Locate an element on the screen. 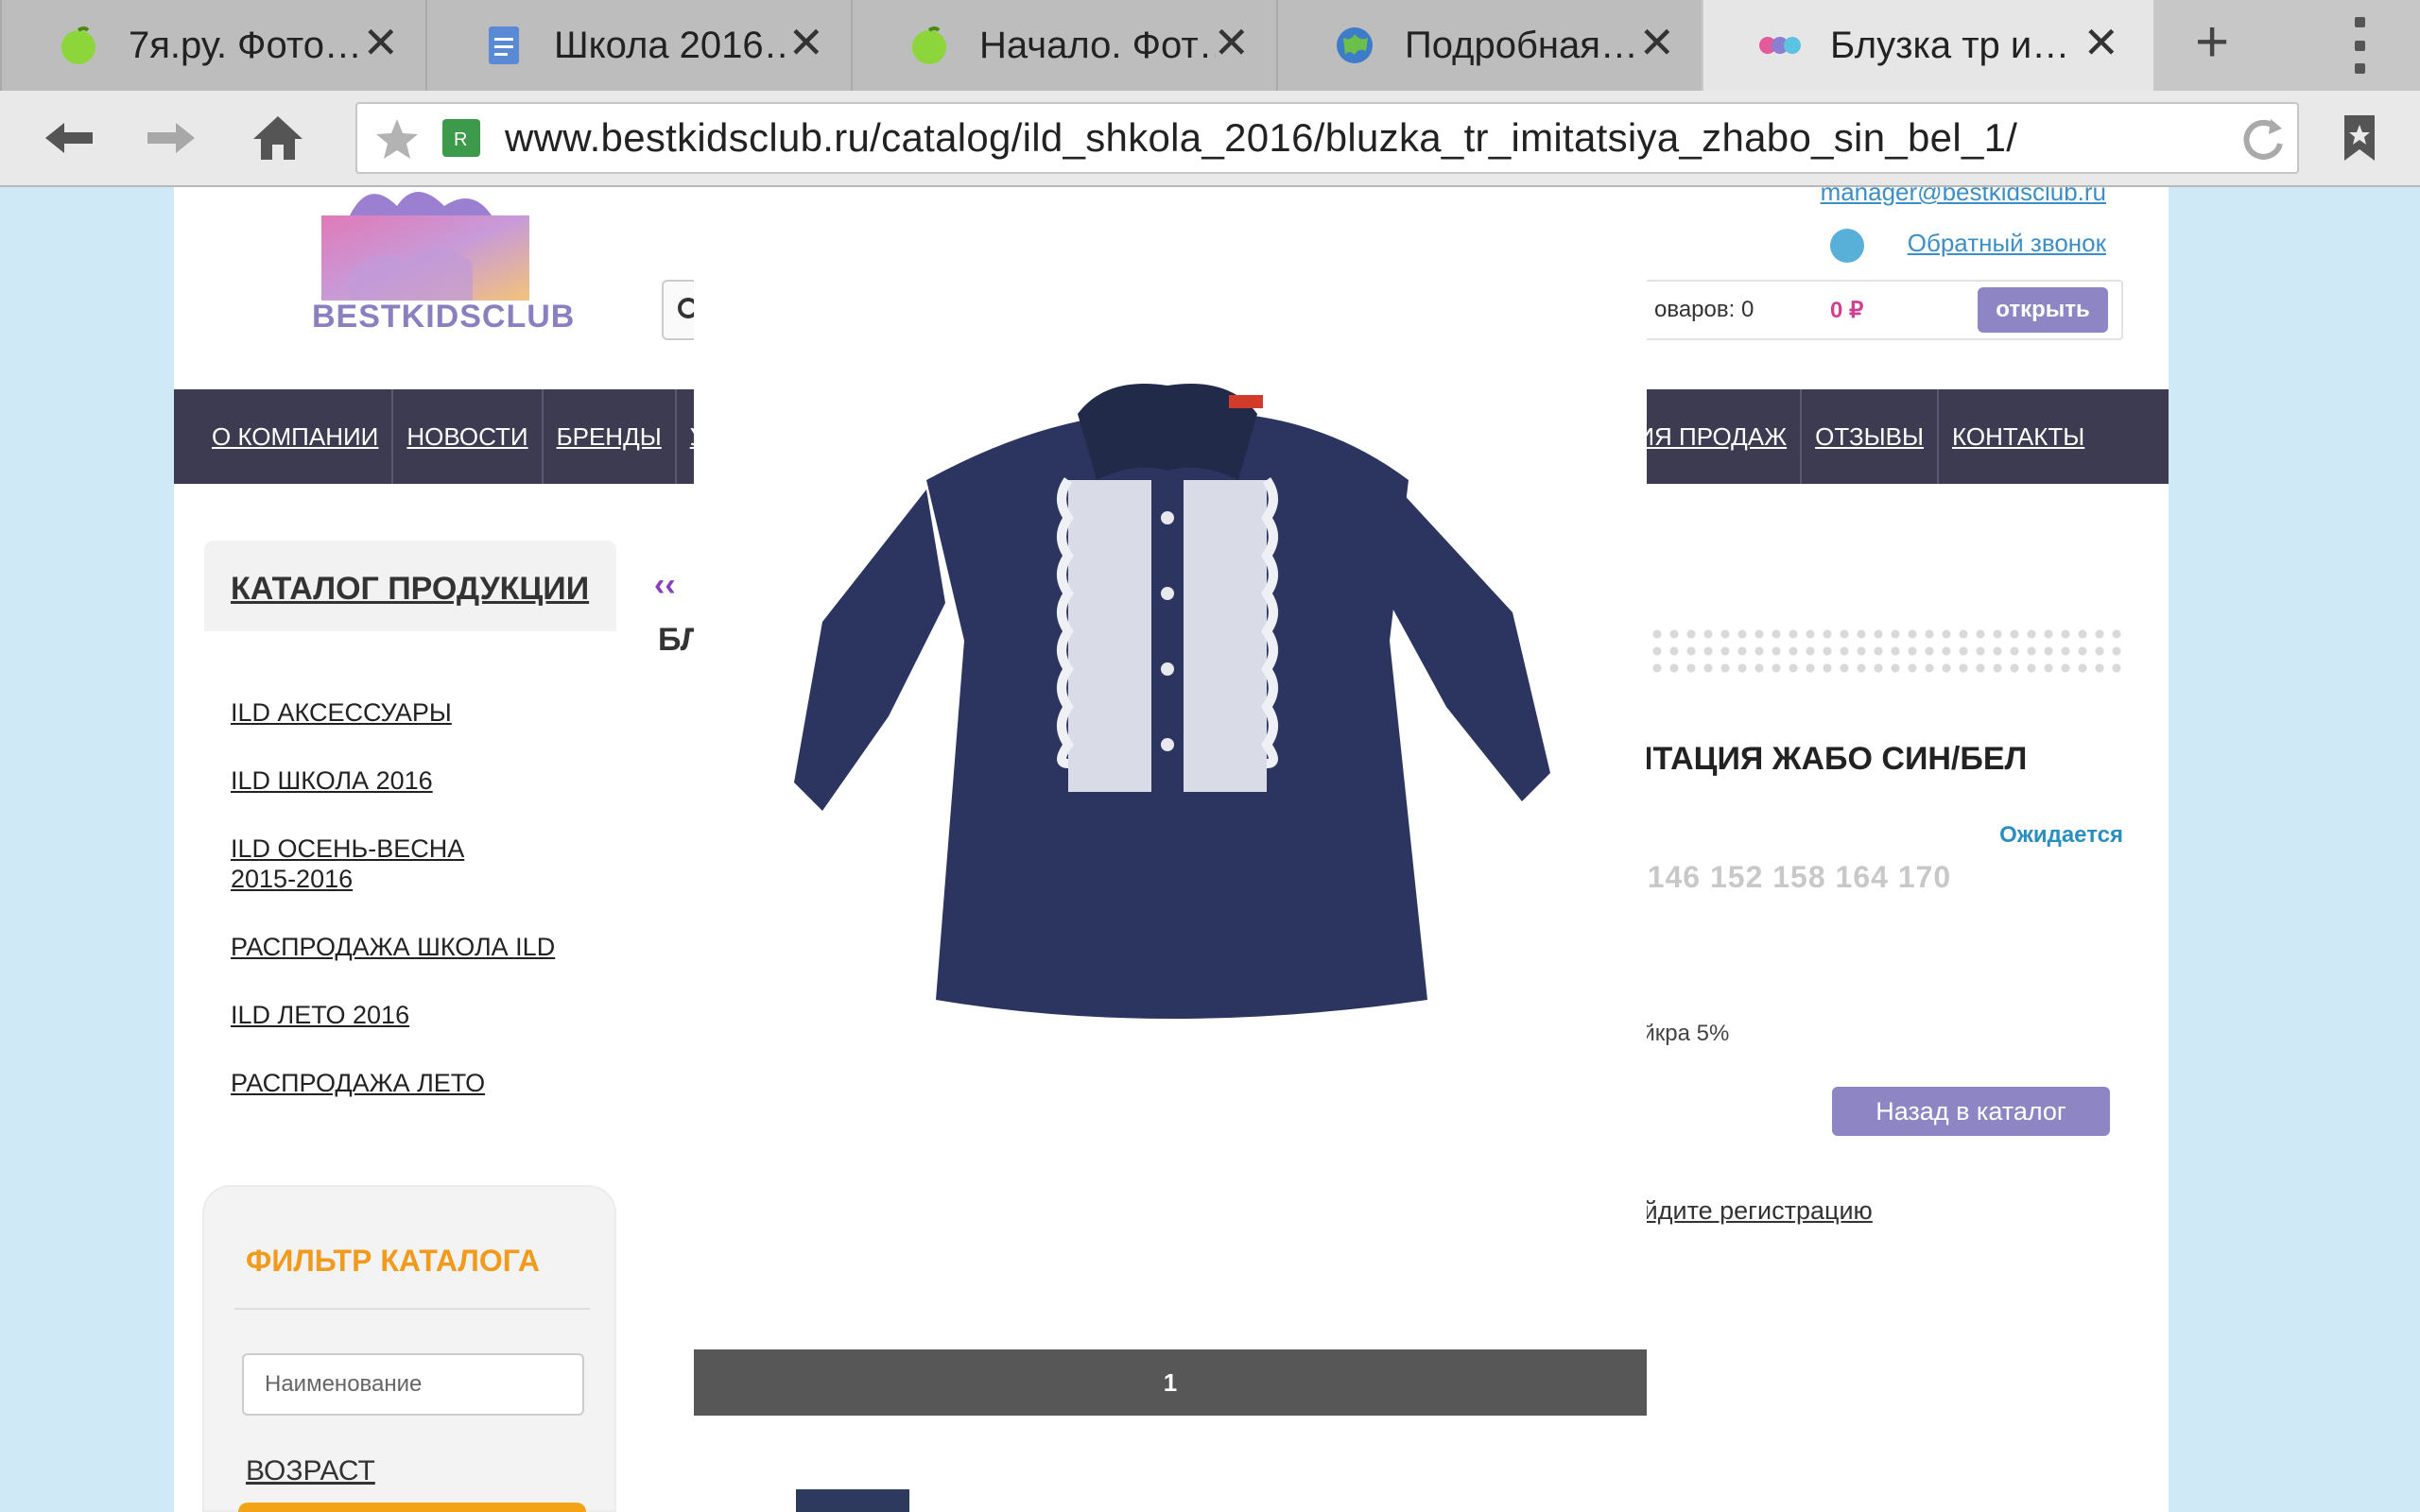 Image resolution: width=2420 pixels, height=1512 pixels. browser-tab-2: Школа 2016… ✕ is located at coordinates (641, 45).